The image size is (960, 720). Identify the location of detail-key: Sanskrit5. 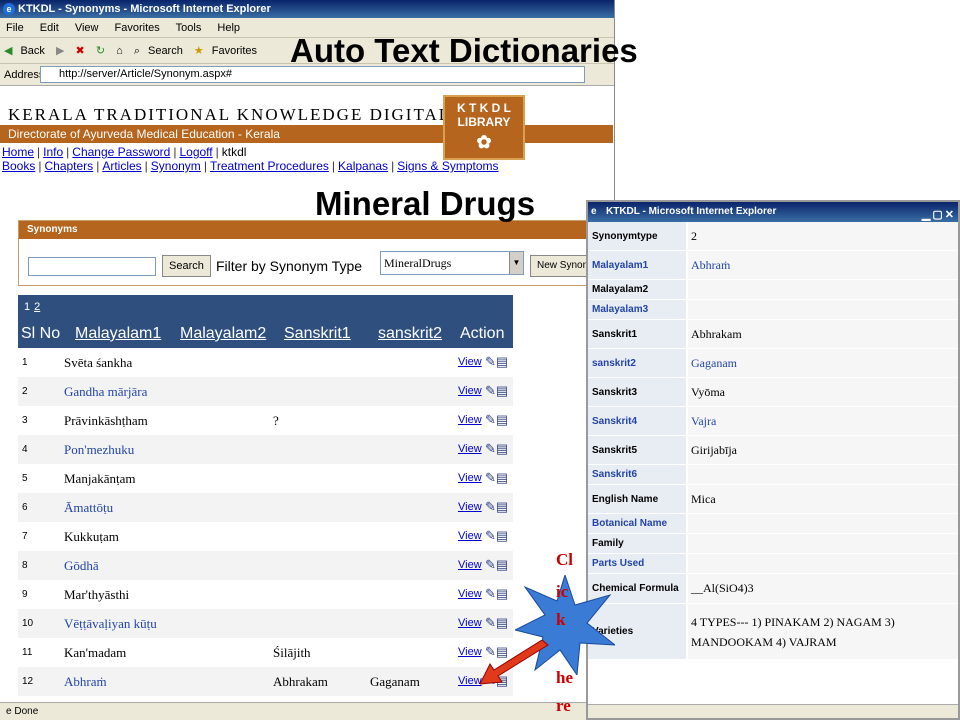
(637, 450).